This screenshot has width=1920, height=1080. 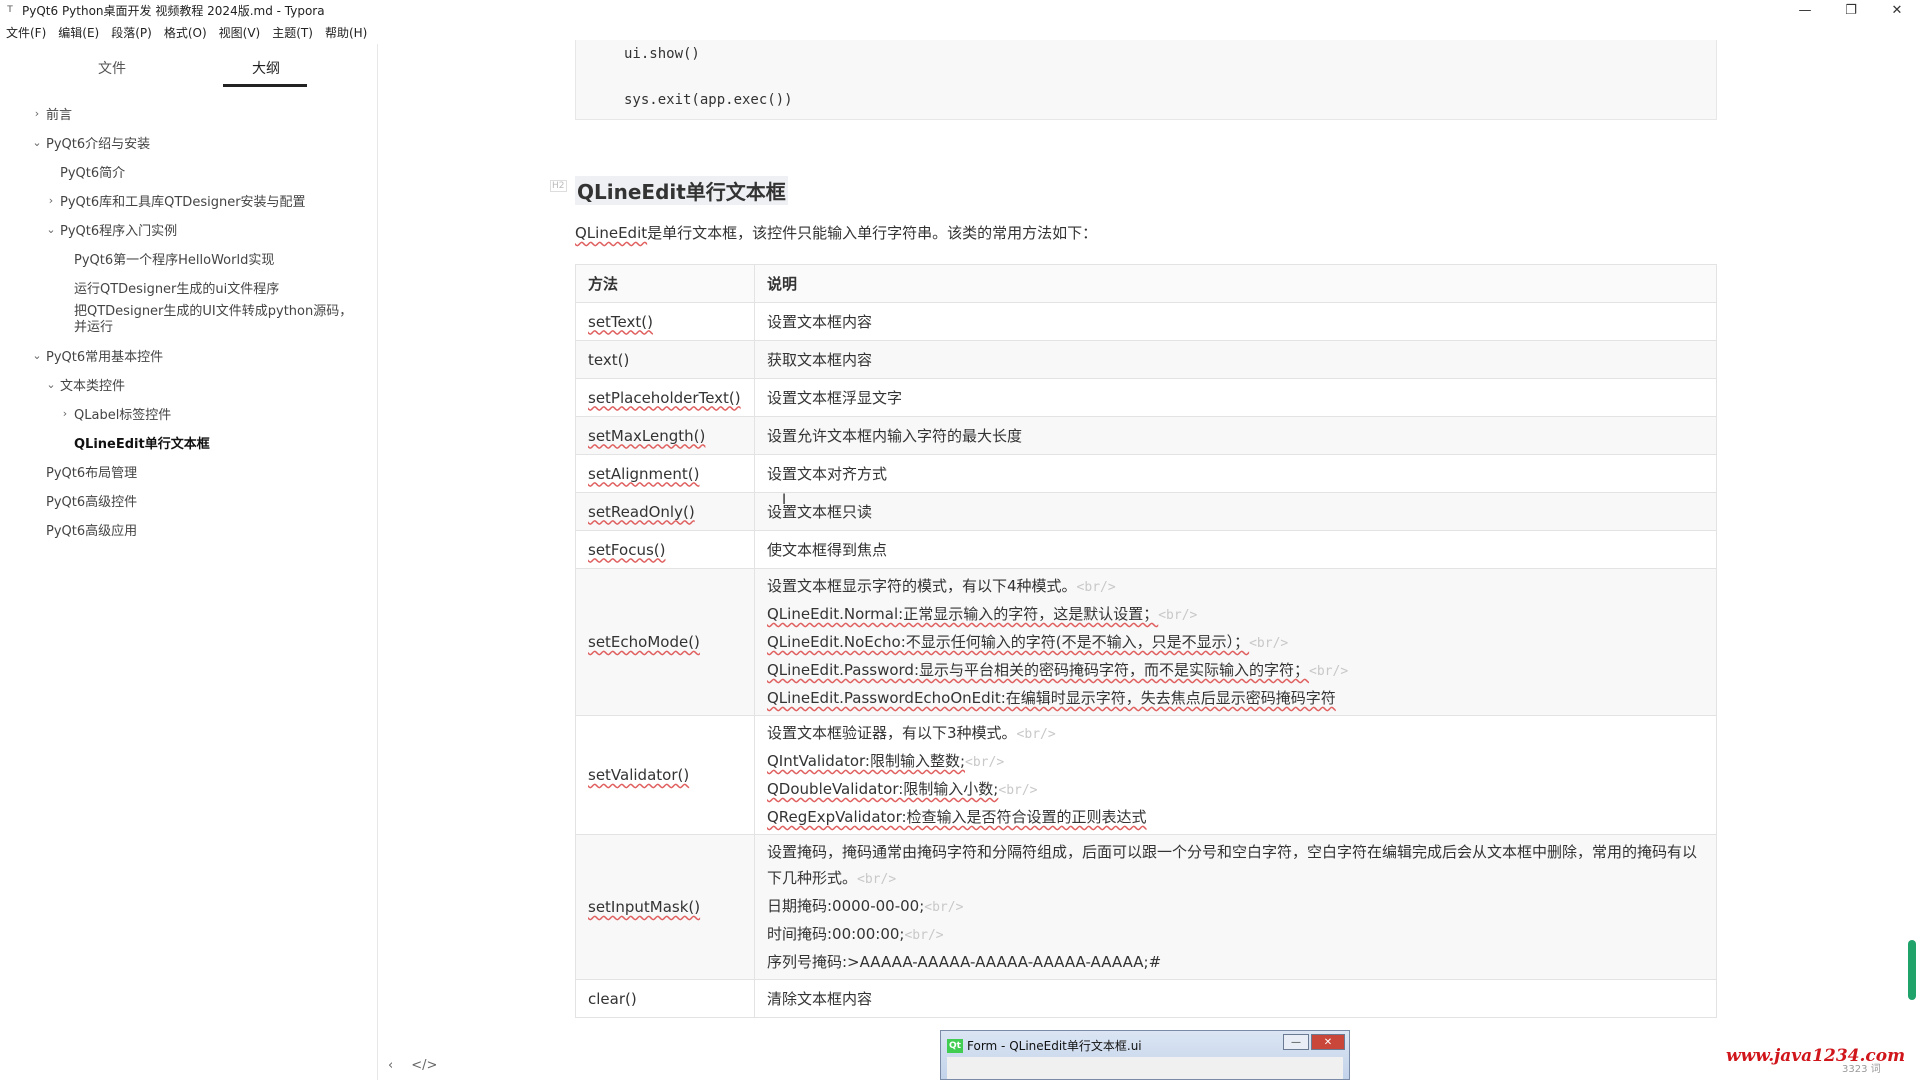 What do you see at coordinates (51, 113) in the screenshot?
I see `outline-item: › 前言` at bounding box center [51, 113].